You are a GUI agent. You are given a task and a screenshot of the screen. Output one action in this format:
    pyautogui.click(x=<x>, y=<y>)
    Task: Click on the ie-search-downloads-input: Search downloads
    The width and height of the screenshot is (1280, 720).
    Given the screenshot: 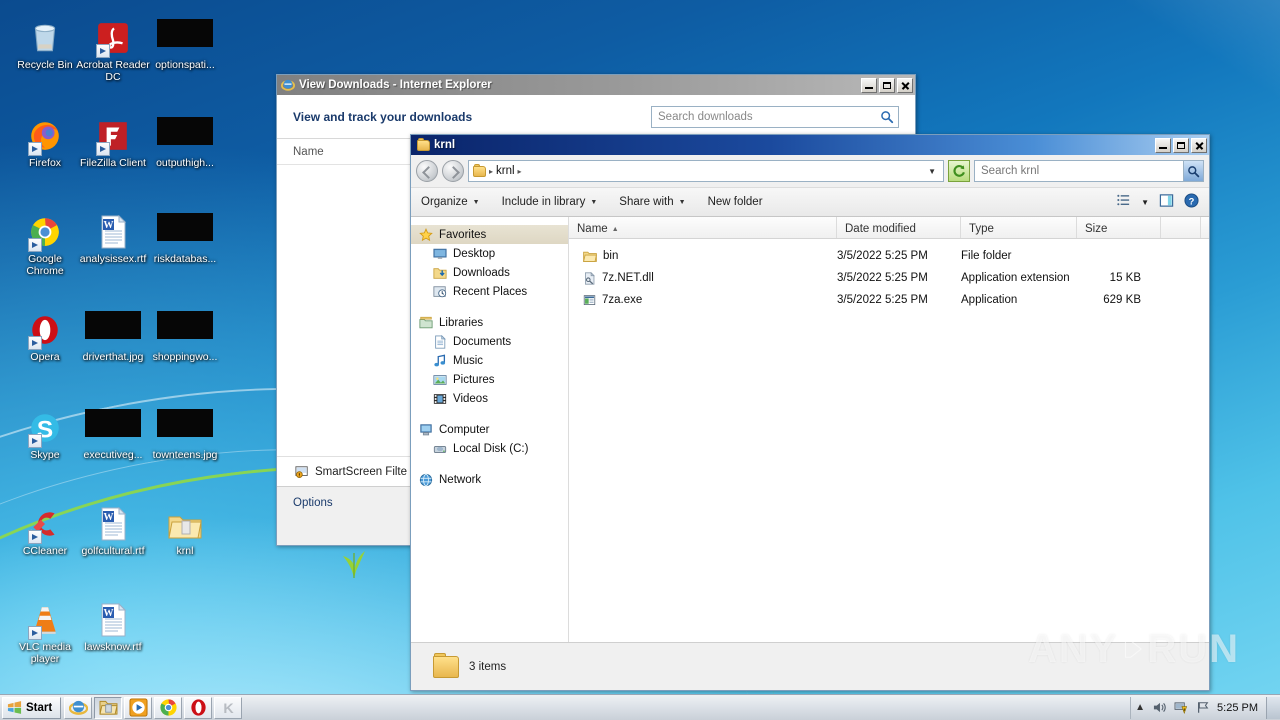 What is the action you would take?
    pyautogui.click(x=775, y=116)
    